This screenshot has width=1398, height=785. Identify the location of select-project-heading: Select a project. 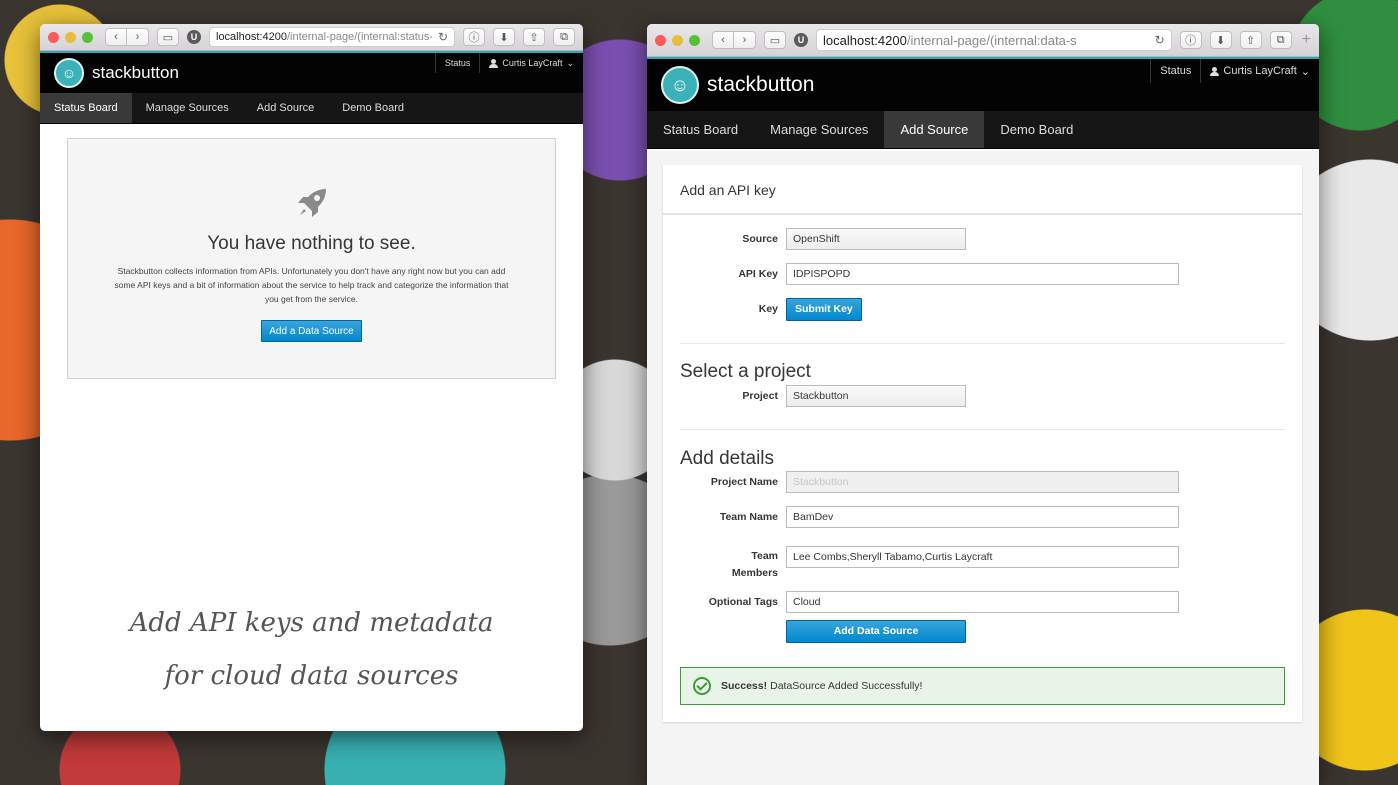
(745, 371).